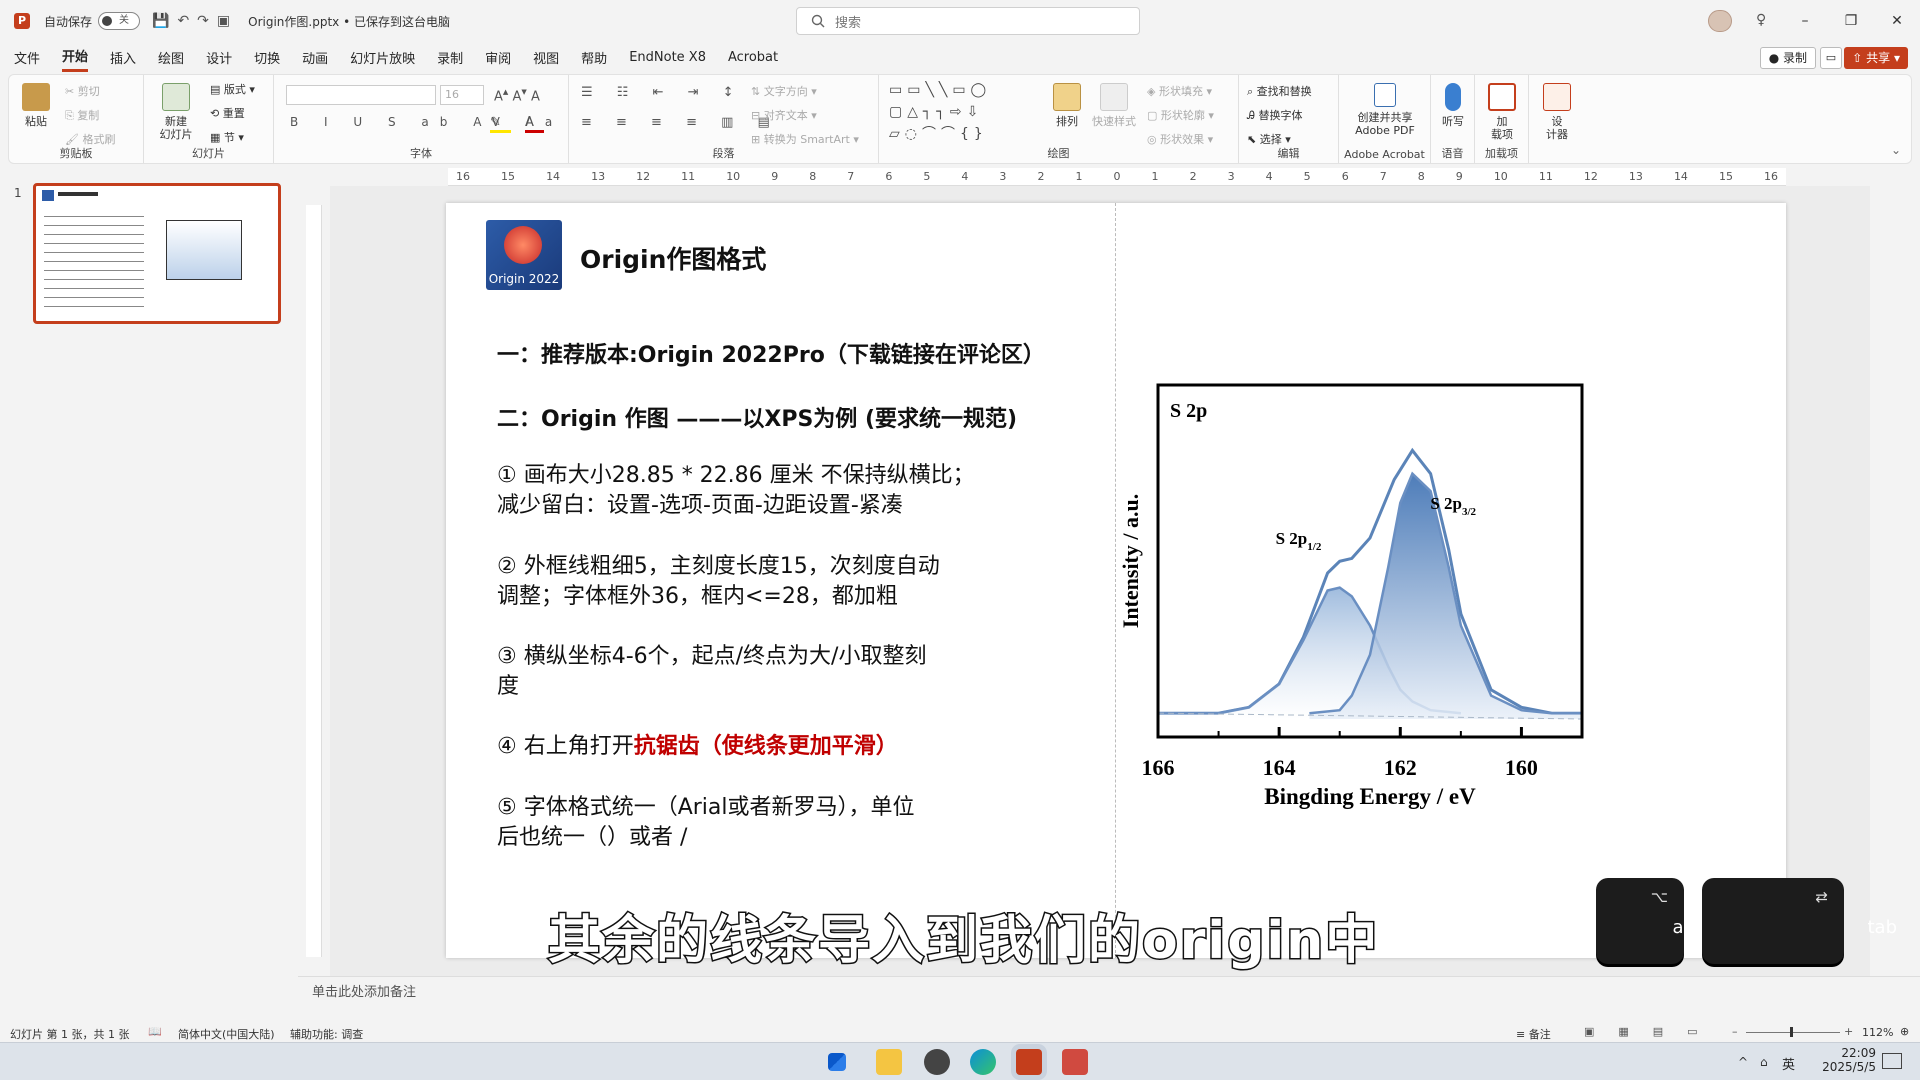  What do you see at coordinates (524, 255) in the screenshot?
I see `origin-logo: Origin 2022` at bounding box center [524, 255].